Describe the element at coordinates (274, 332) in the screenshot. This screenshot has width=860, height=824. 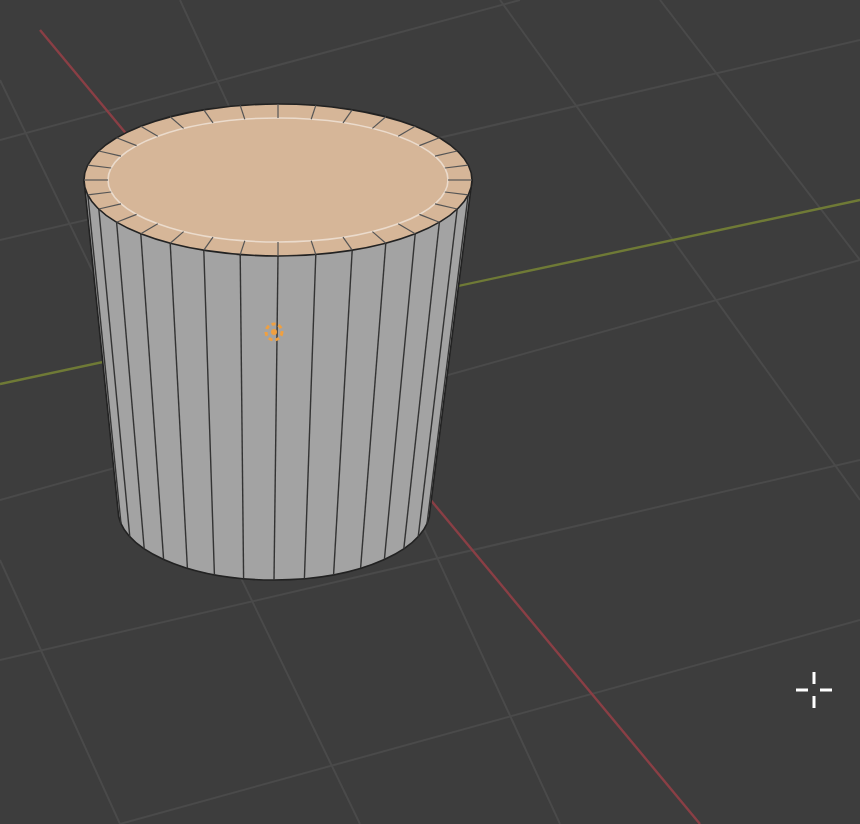
I see `origin-icon` at that location.